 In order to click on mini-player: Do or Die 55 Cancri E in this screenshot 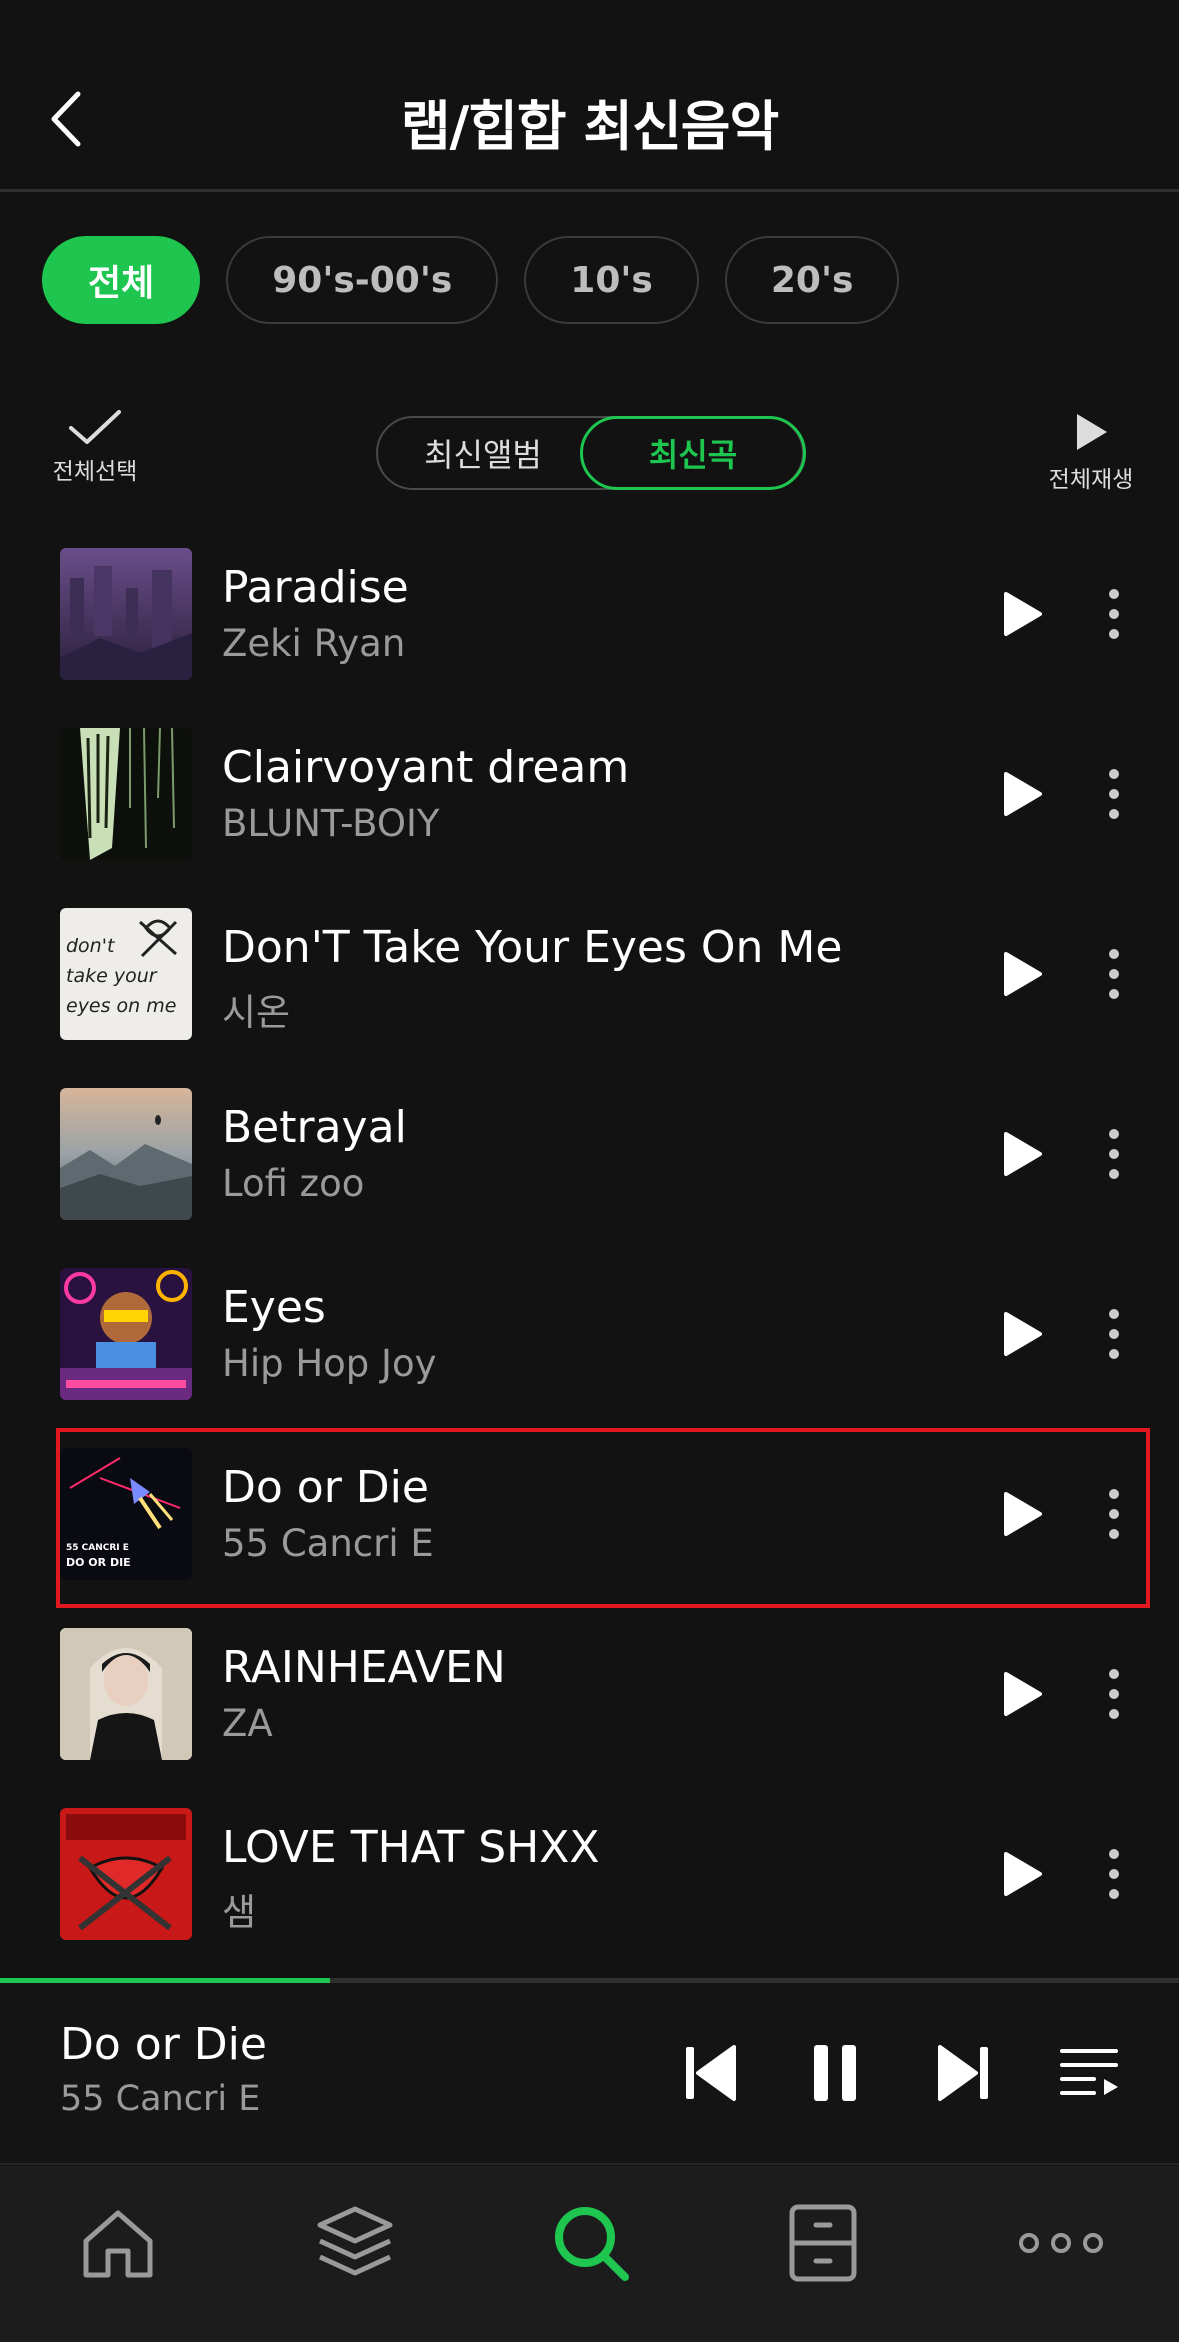, I will do `click(589, 2074)`.